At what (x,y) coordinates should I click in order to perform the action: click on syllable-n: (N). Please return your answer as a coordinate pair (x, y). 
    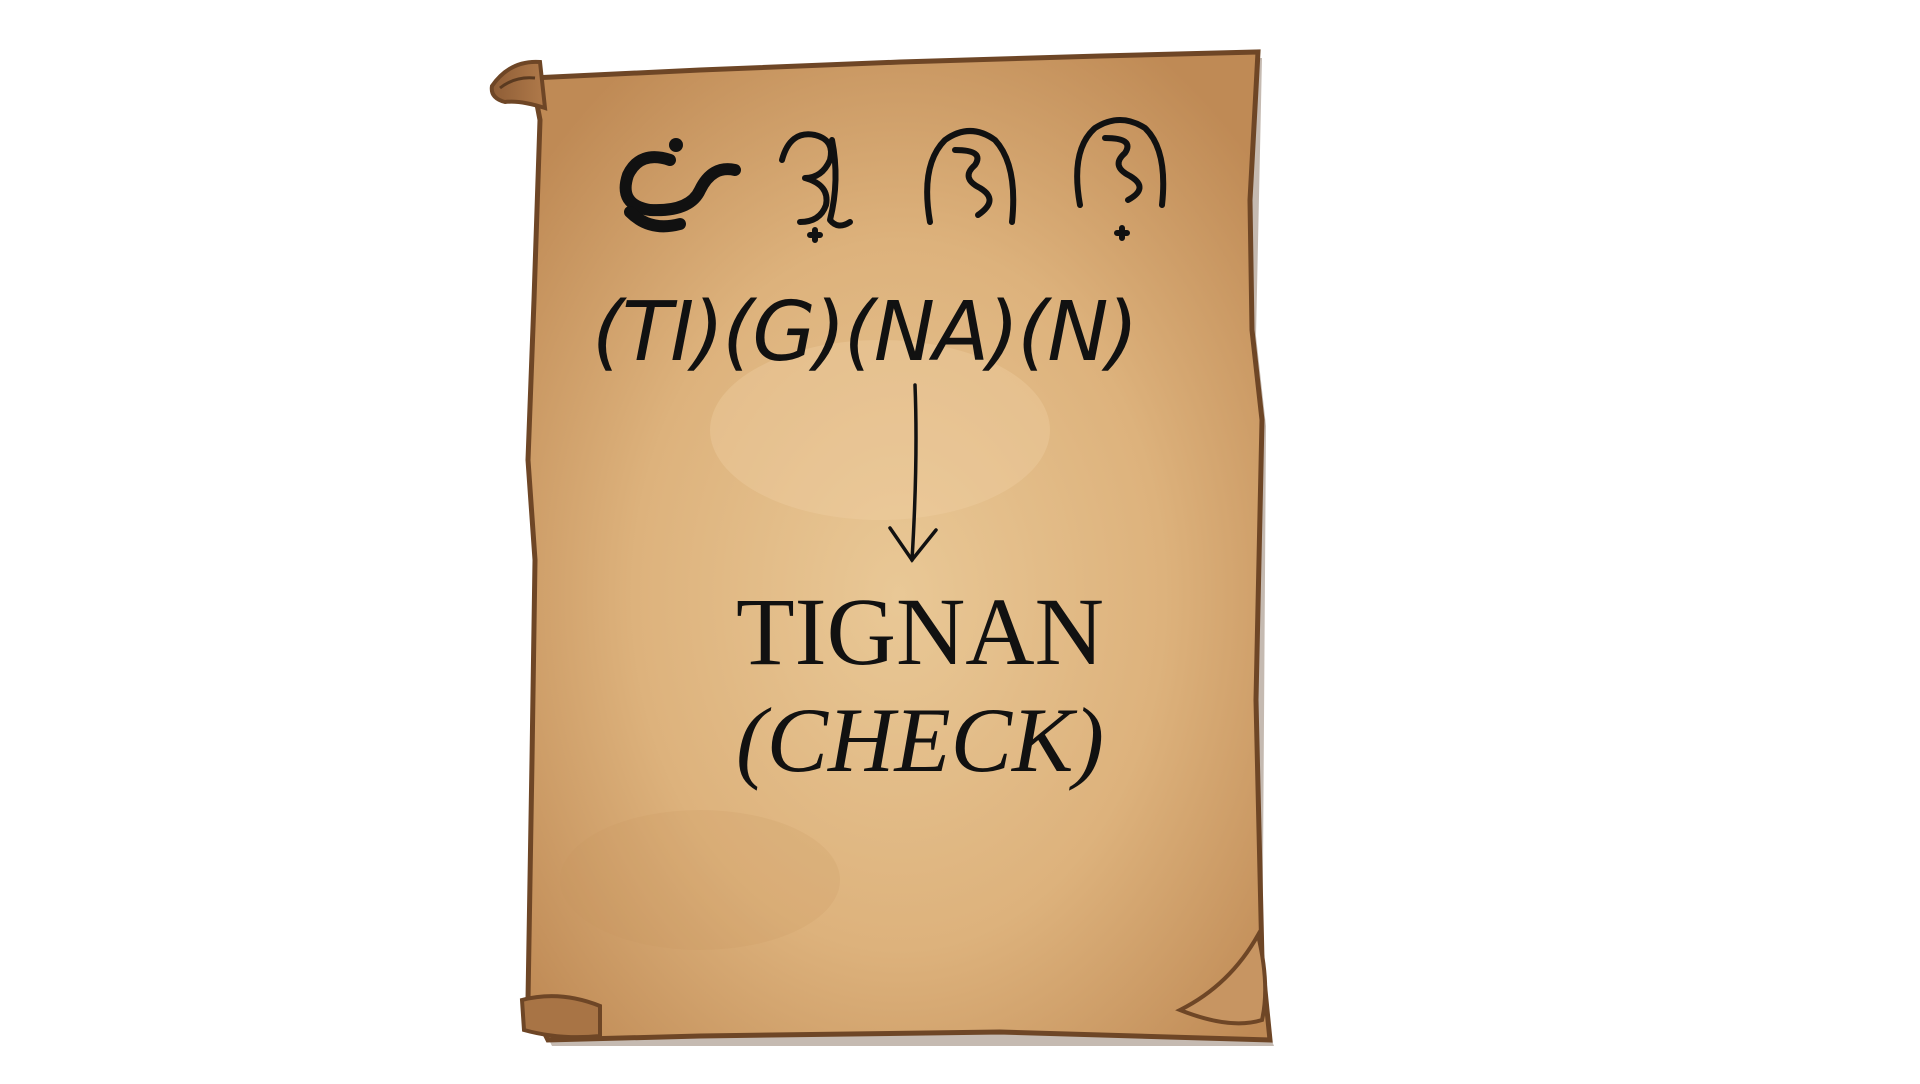
    Looking at the image, I should click on (1077, 332).